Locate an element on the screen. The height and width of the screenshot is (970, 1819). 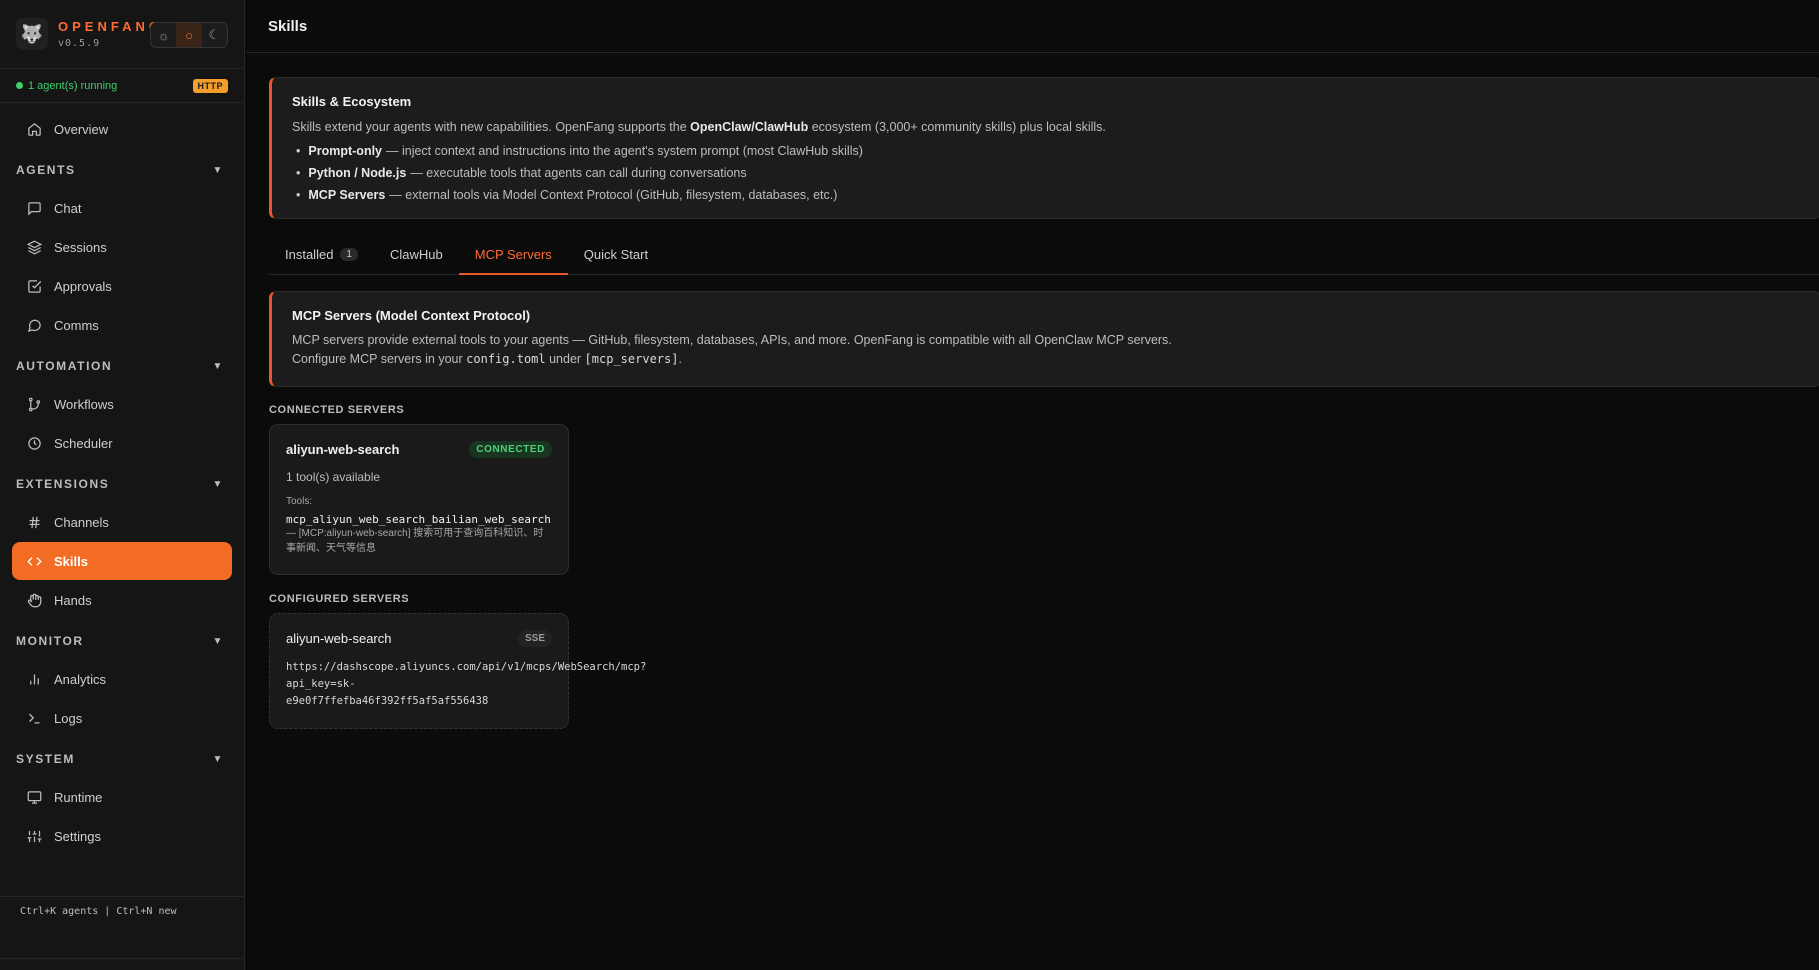
tool-name: mcp_aliyun_web_search_bailian_web_search is located at coordinates (418, 520).